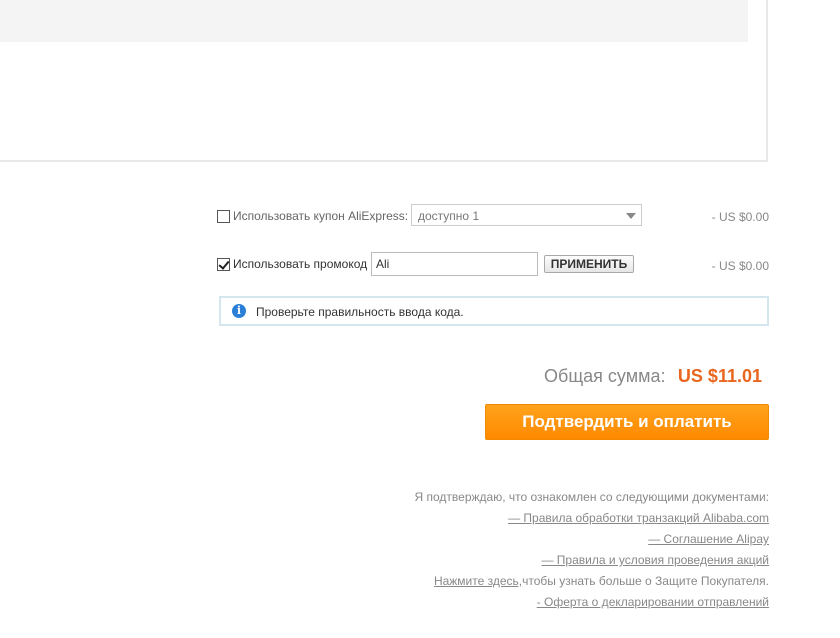  I want to click on promo-code-input, so click(454, 264).